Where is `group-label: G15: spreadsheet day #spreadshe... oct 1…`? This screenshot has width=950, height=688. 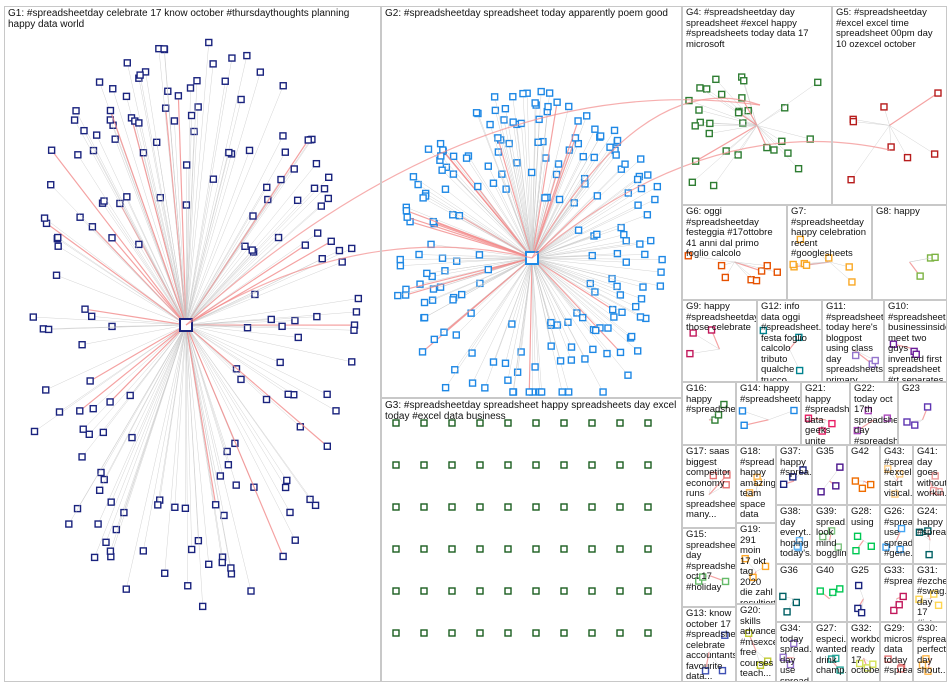
group-label: G15: spreadsheet day #spreadshe... oct 1… is located at coordinates (711, 561).